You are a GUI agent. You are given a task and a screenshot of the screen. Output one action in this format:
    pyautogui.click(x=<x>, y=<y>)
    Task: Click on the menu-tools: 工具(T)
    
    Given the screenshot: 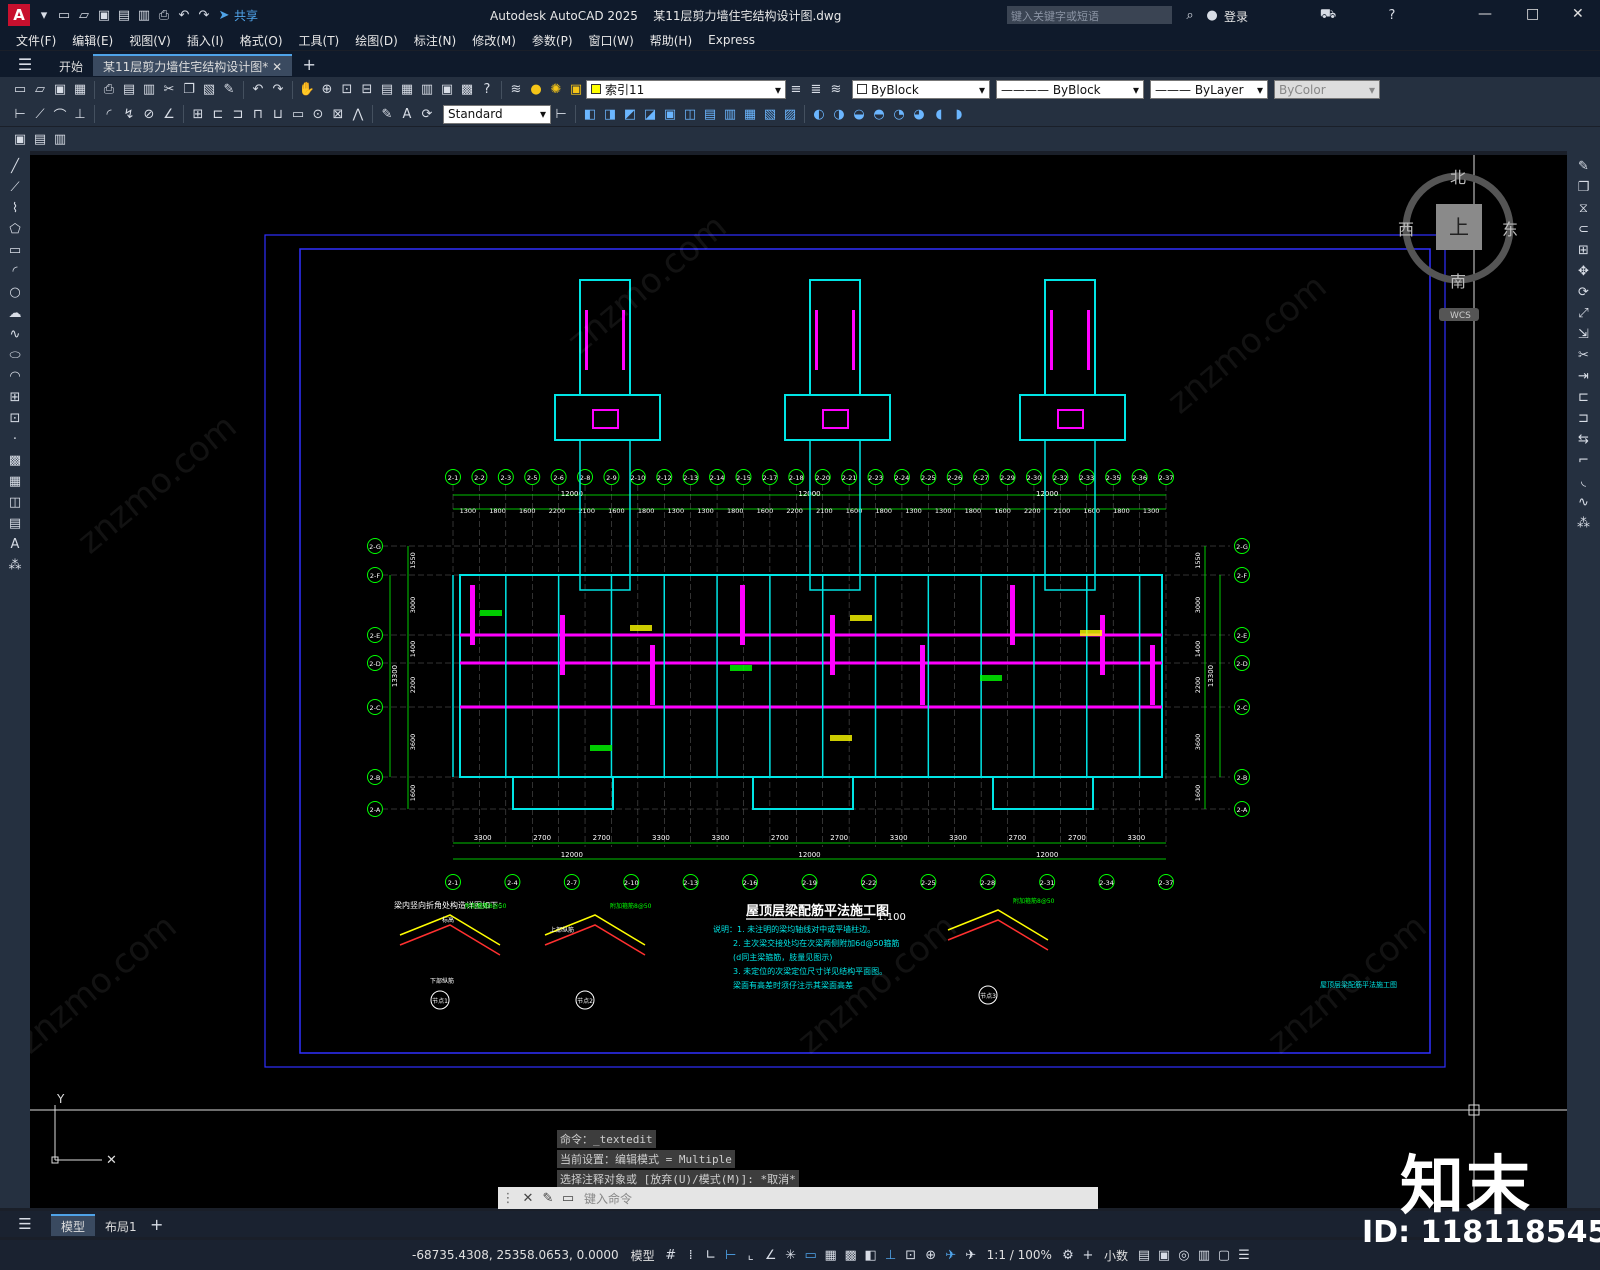 What is the action you would take?
    pyautogui.click(x=319, y=40)
    